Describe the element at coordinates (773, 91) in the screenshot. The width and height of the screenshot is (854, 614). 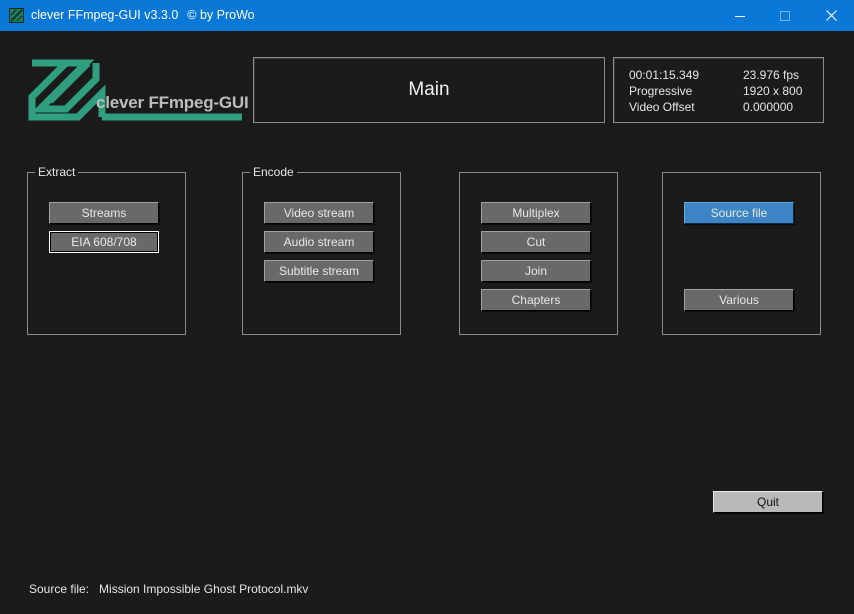
I see `resolution-value: 1920 x 800` at that location.